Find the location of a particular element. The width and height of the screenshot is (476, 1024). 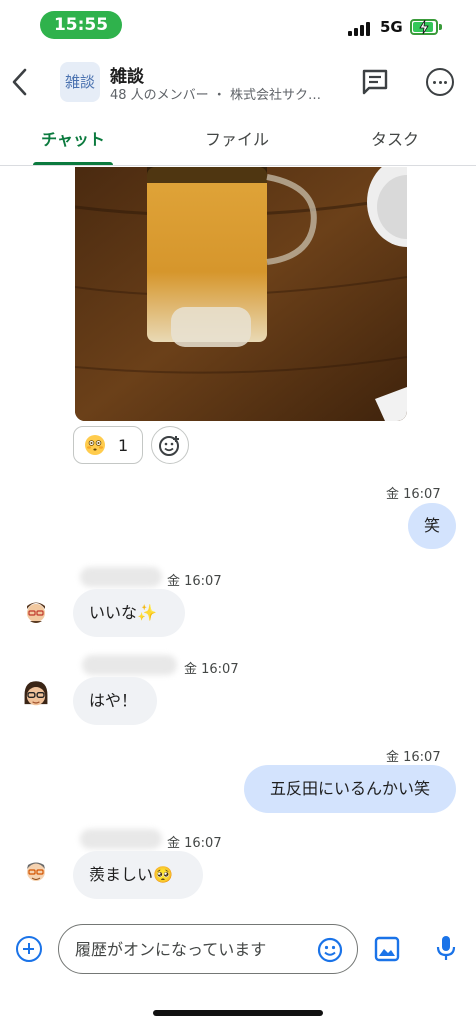

status-bar: 15:55 5G is located at coordinates (238, 25).